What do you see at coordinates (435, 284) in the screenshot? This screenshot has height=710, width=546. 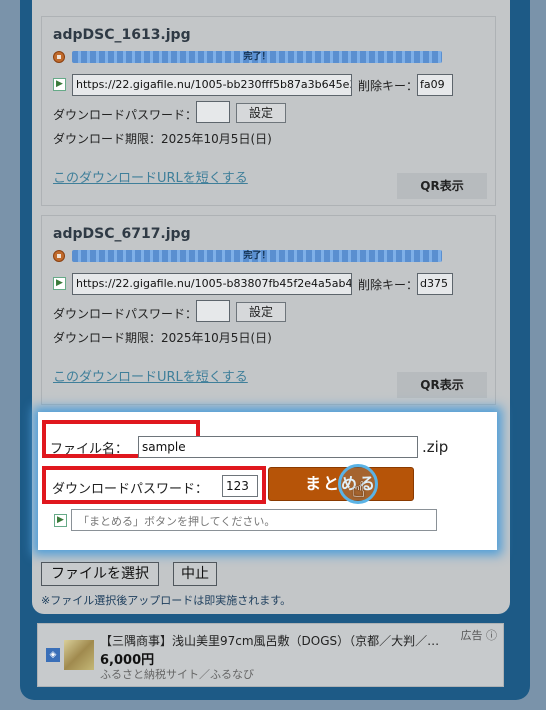 I see `delete-key-field: d375` at bounding box center [435, 284].